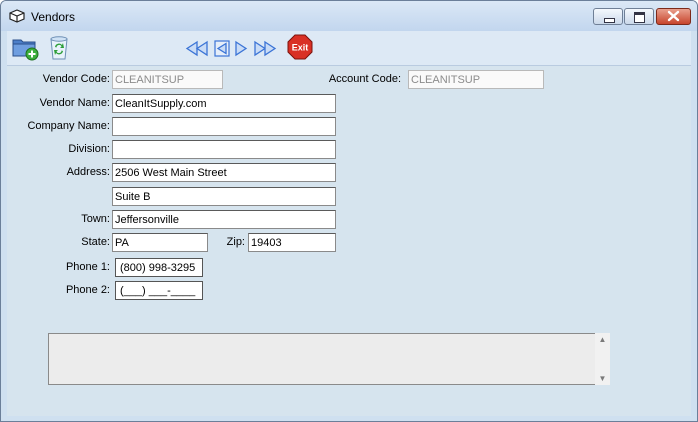 This screenshot has height=422, width=698. Describe the element at coordinates (87, 267) in the screenshot. I see `phone1-label: Phone 1:` at that location.